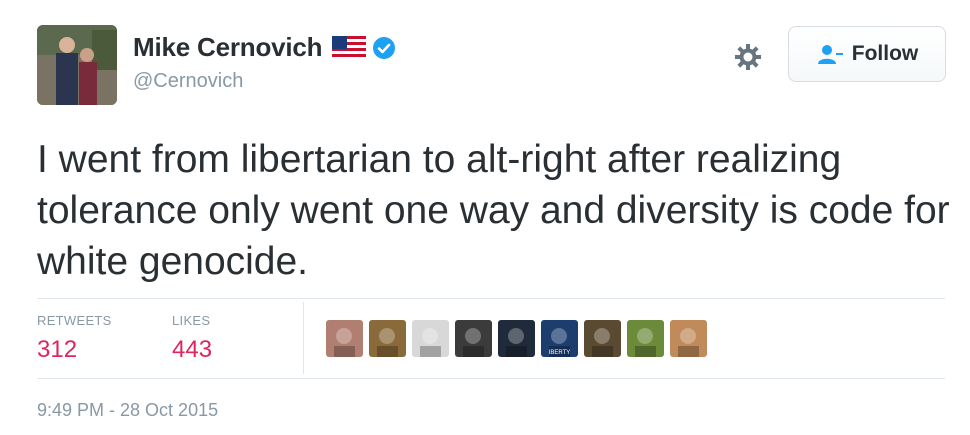  I want to click on retweets-label: RETWEETS, so click(74, 320).